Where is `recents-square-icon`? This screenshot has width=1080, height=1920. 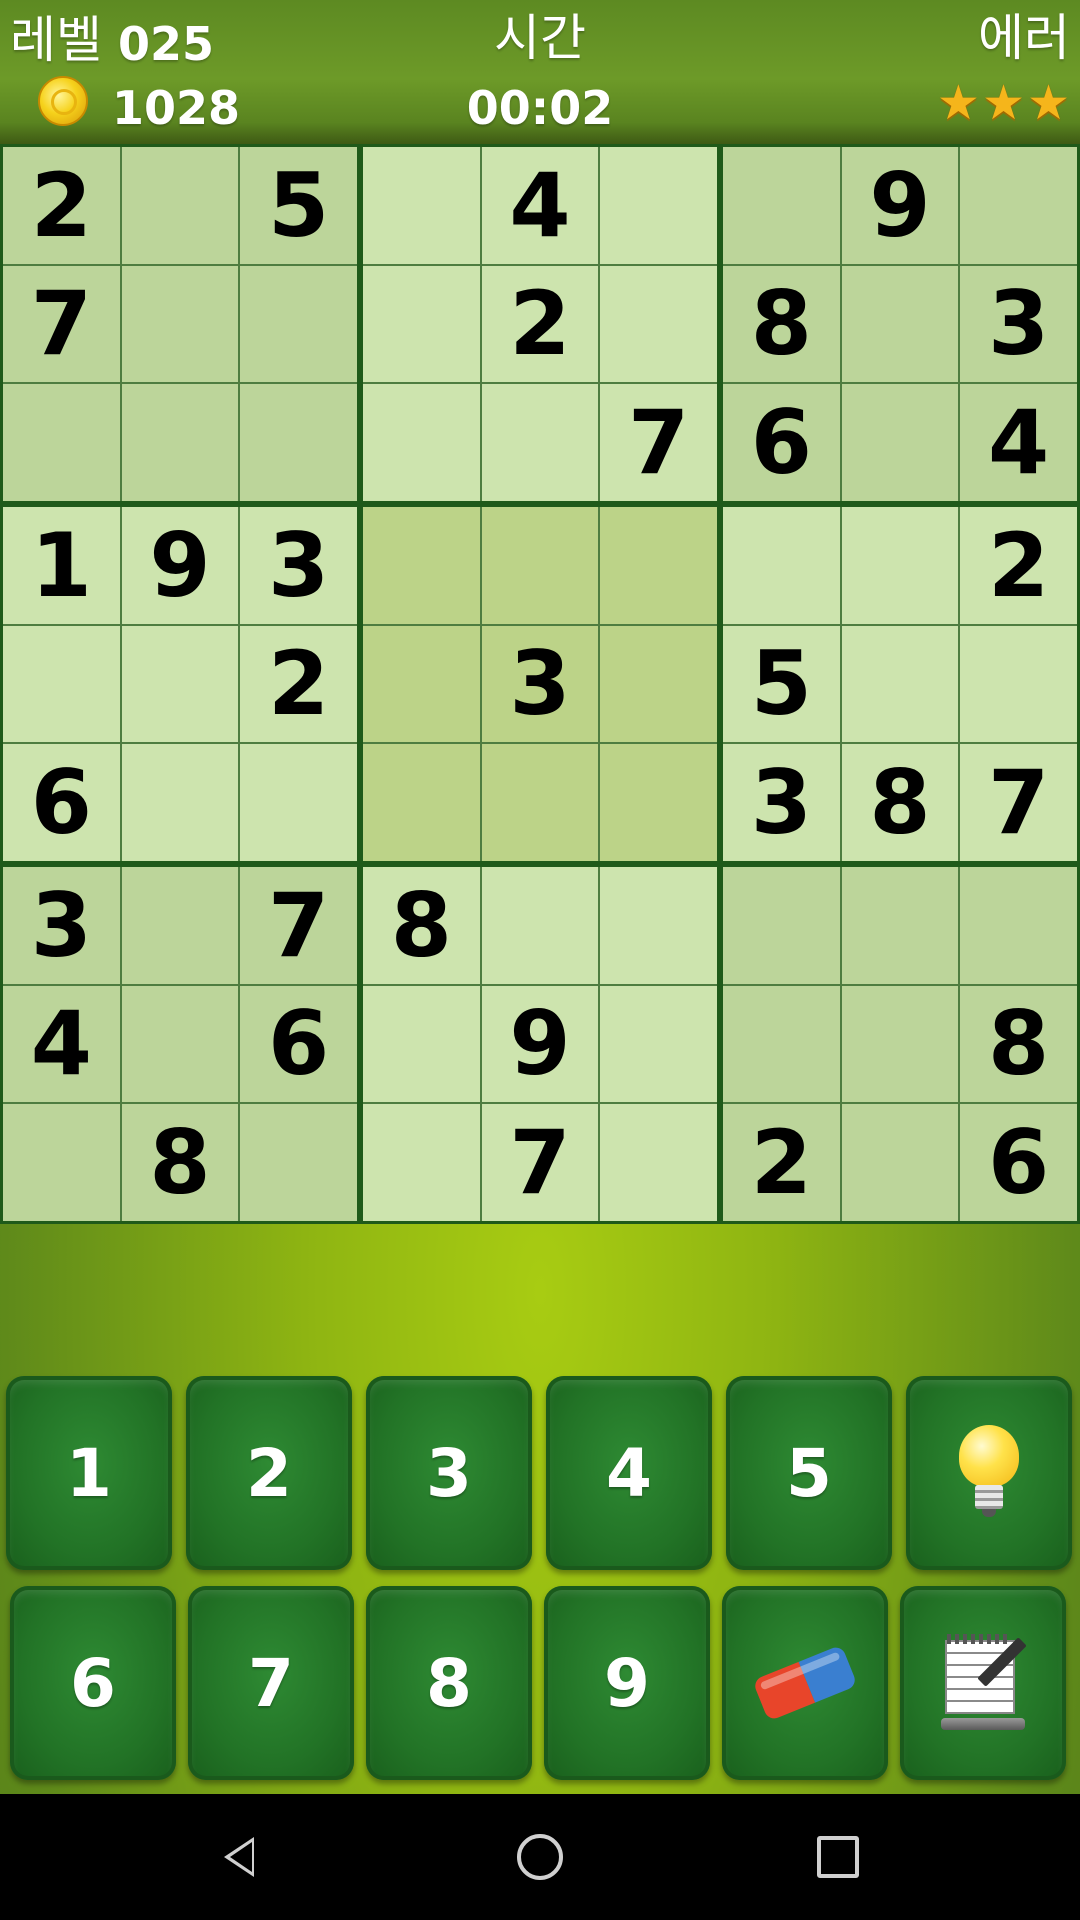
recents-square-icon is located at coordinates (838, 1857).